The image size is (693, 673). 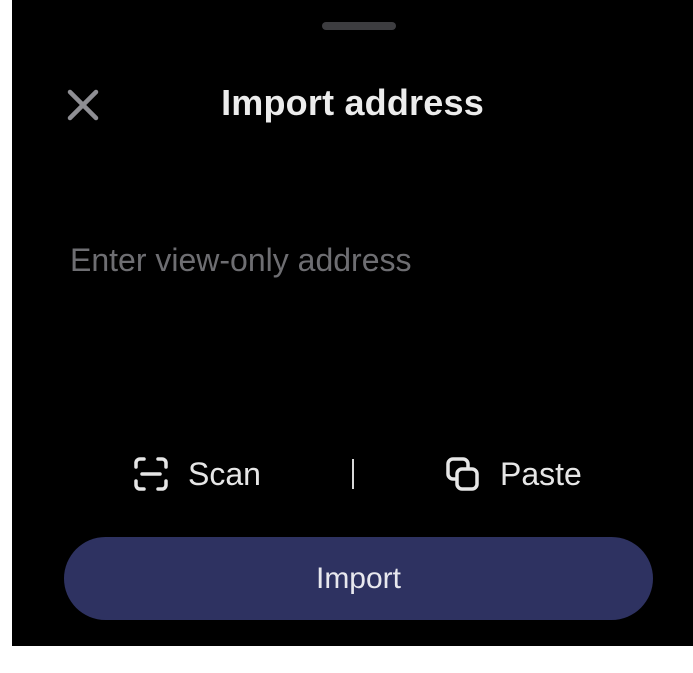 I want to click on import-button: Import, so click(x=358, y=578).